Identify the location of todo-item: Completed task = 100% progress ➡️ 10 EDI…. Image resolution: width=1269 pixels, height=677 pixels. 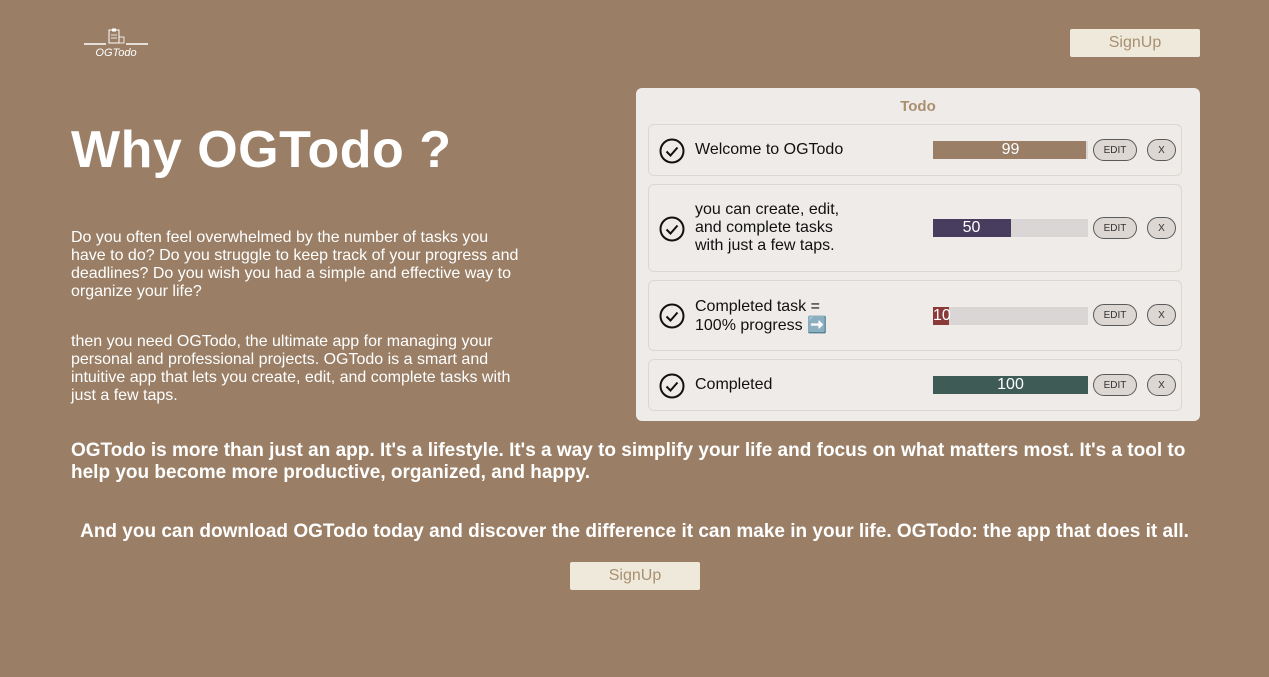
(915, 315).